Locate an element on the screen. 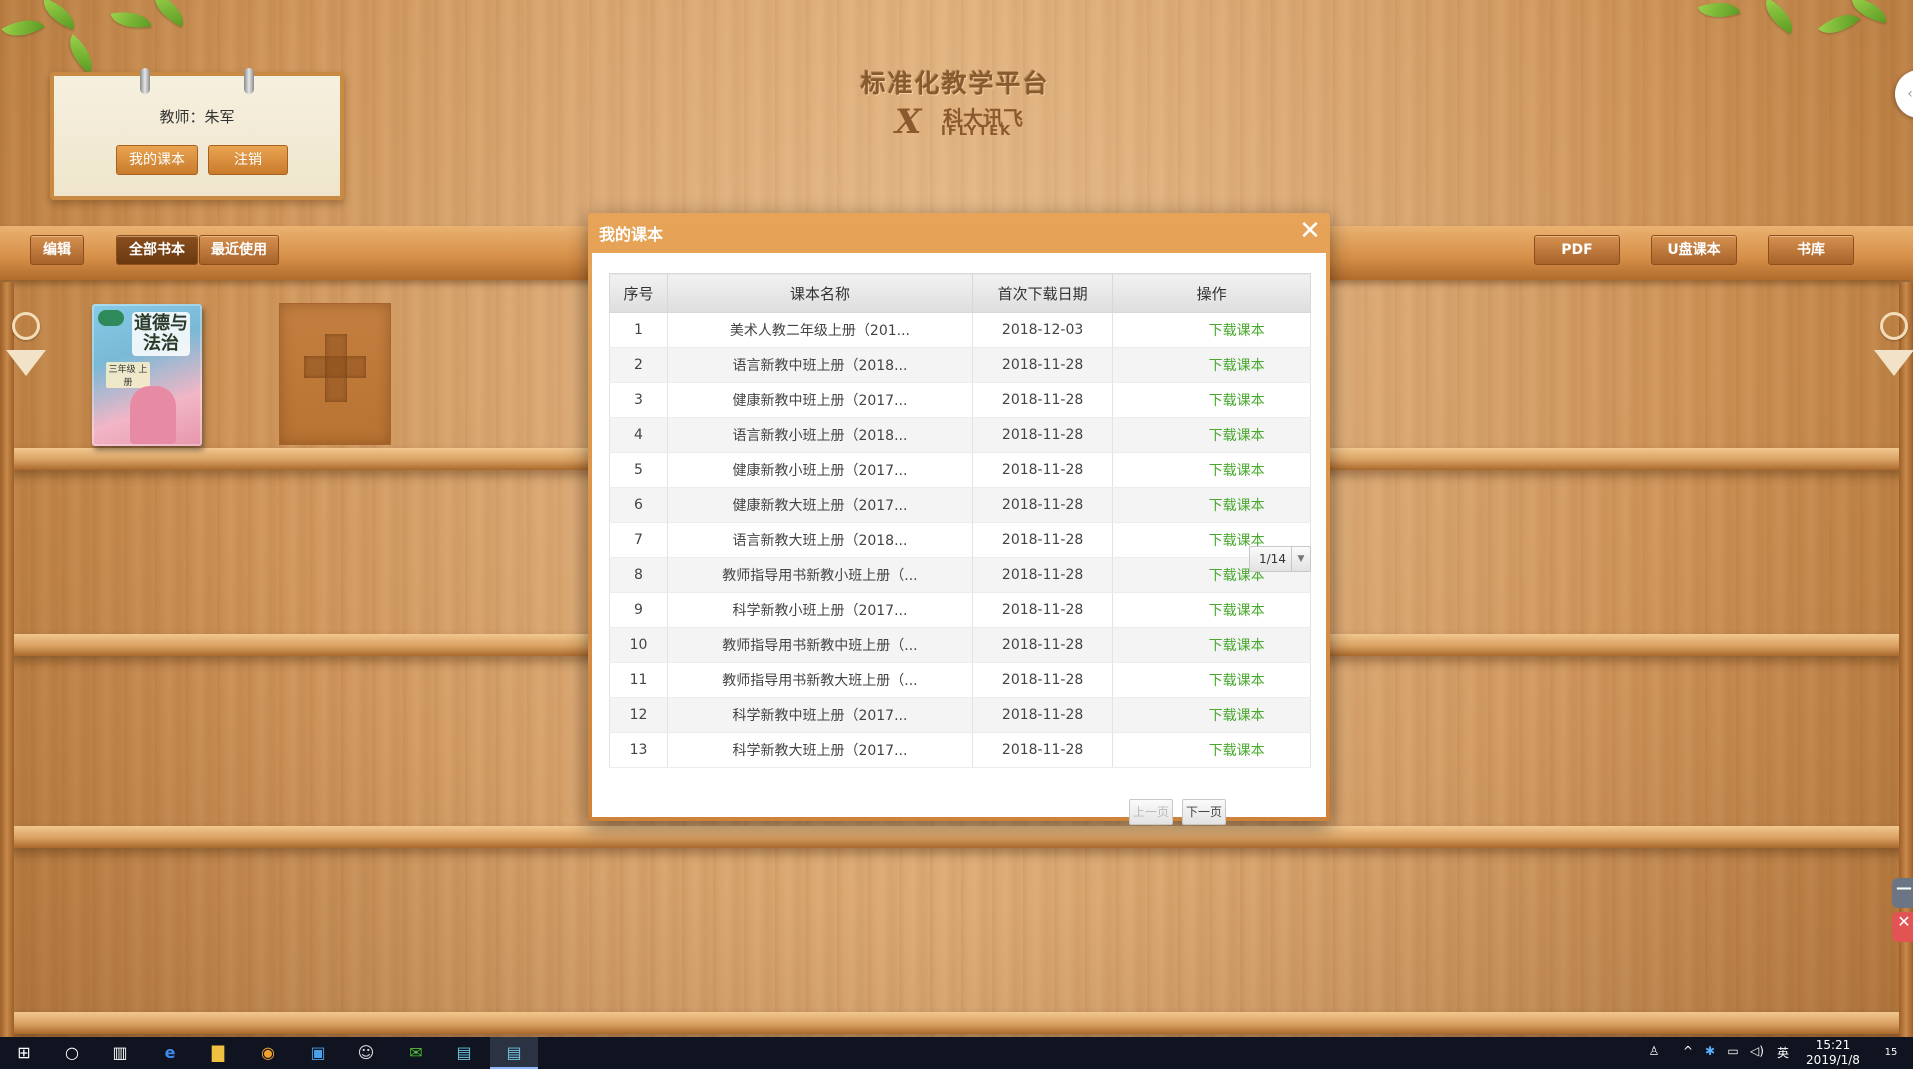 Image resolution: width=1913 pixels, height=1069 pixels. app-avatar-icon: ☺ is located at coordinates (366, 1053).